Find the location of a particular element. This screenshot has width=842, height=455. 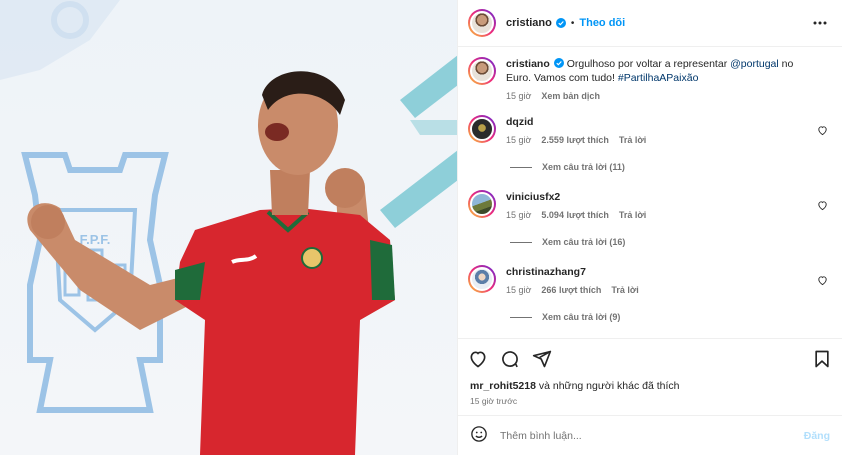

comment-icon is located at coordinates (510, 359).